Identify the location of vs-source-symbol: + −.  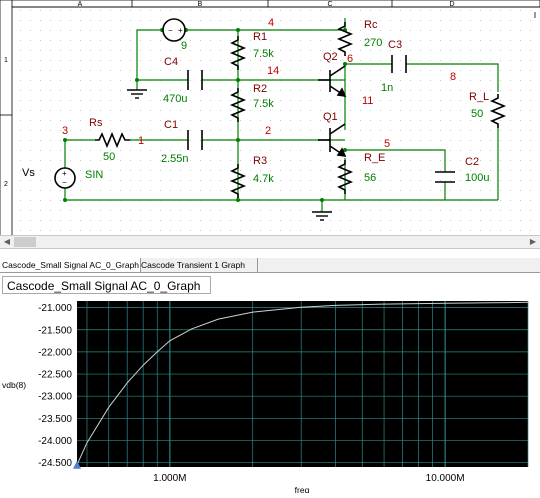
(65, 178).